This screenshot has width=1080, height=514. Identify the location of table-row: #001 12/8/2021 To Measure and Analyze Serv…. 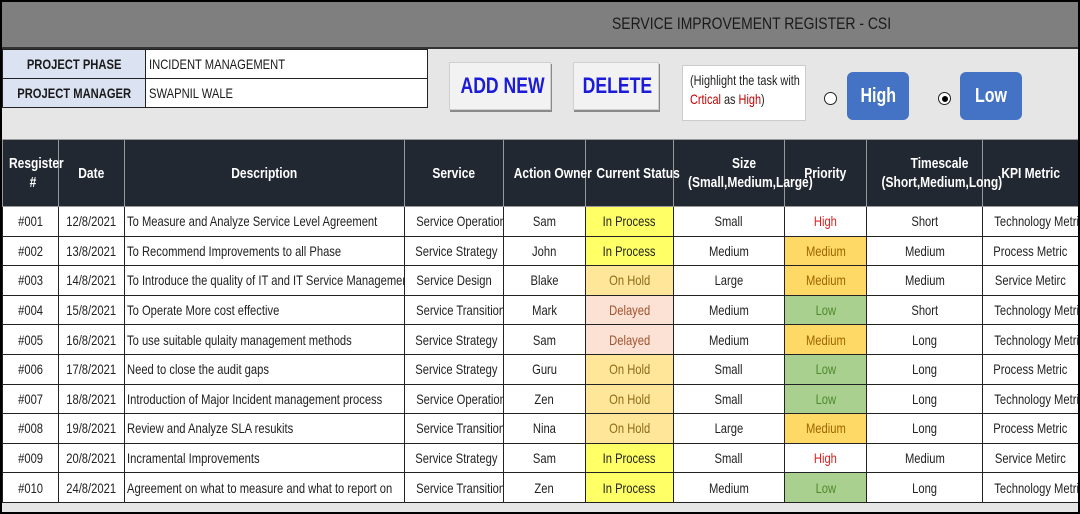
(540, 221).